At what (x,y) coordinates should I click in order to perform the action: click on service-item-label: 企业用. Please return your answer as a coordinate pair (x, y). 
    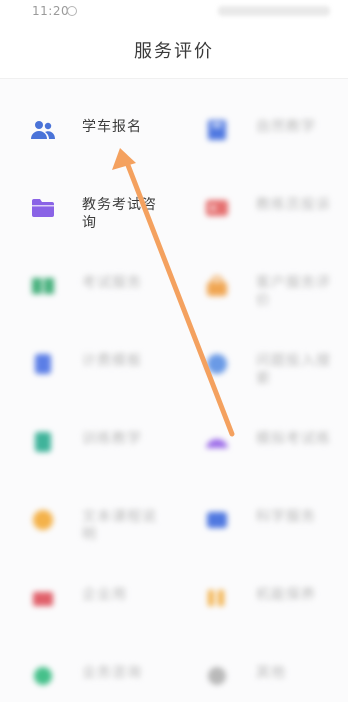
    Looking at the image, I should click on (104, 595).